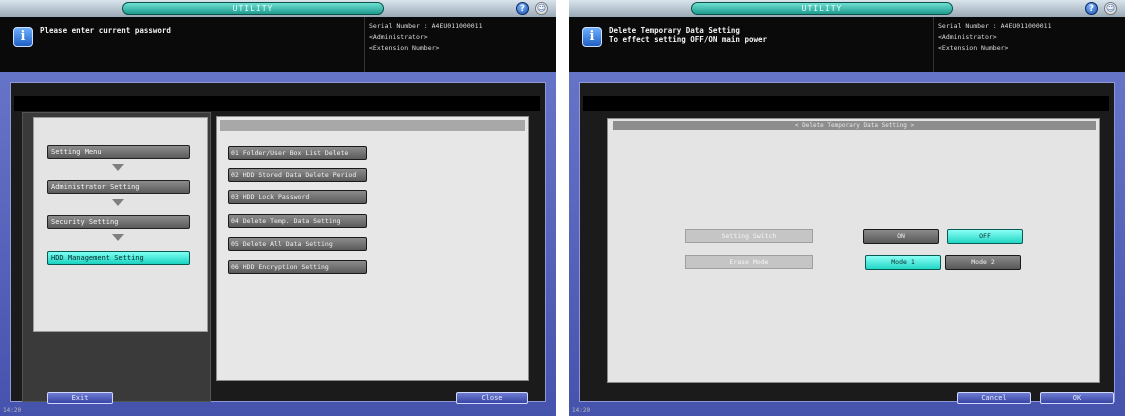 The image size is (1125, 416). Describe the element at coordinates (297, 153) in the screenshot. I see `item-folder-user-box-list-delete: 01 Folder/User Box List Delete` at that location.